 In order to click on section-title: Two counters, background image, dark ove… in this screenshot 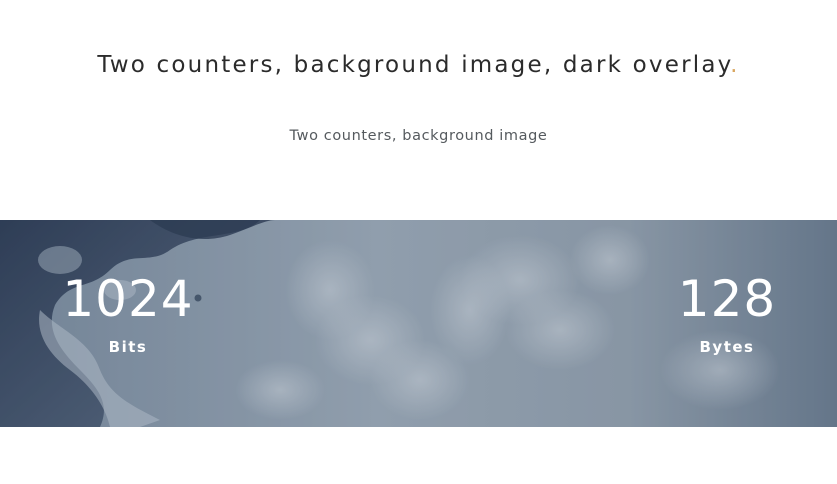, I will do `click(418, 65)`.